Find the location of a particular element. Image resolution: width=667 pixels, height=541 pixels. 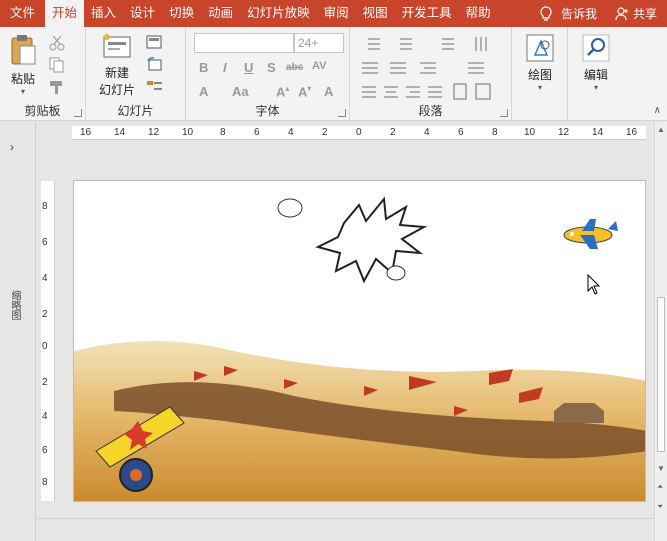

editing-label: 编辑 is located at coordinates (595, 75).